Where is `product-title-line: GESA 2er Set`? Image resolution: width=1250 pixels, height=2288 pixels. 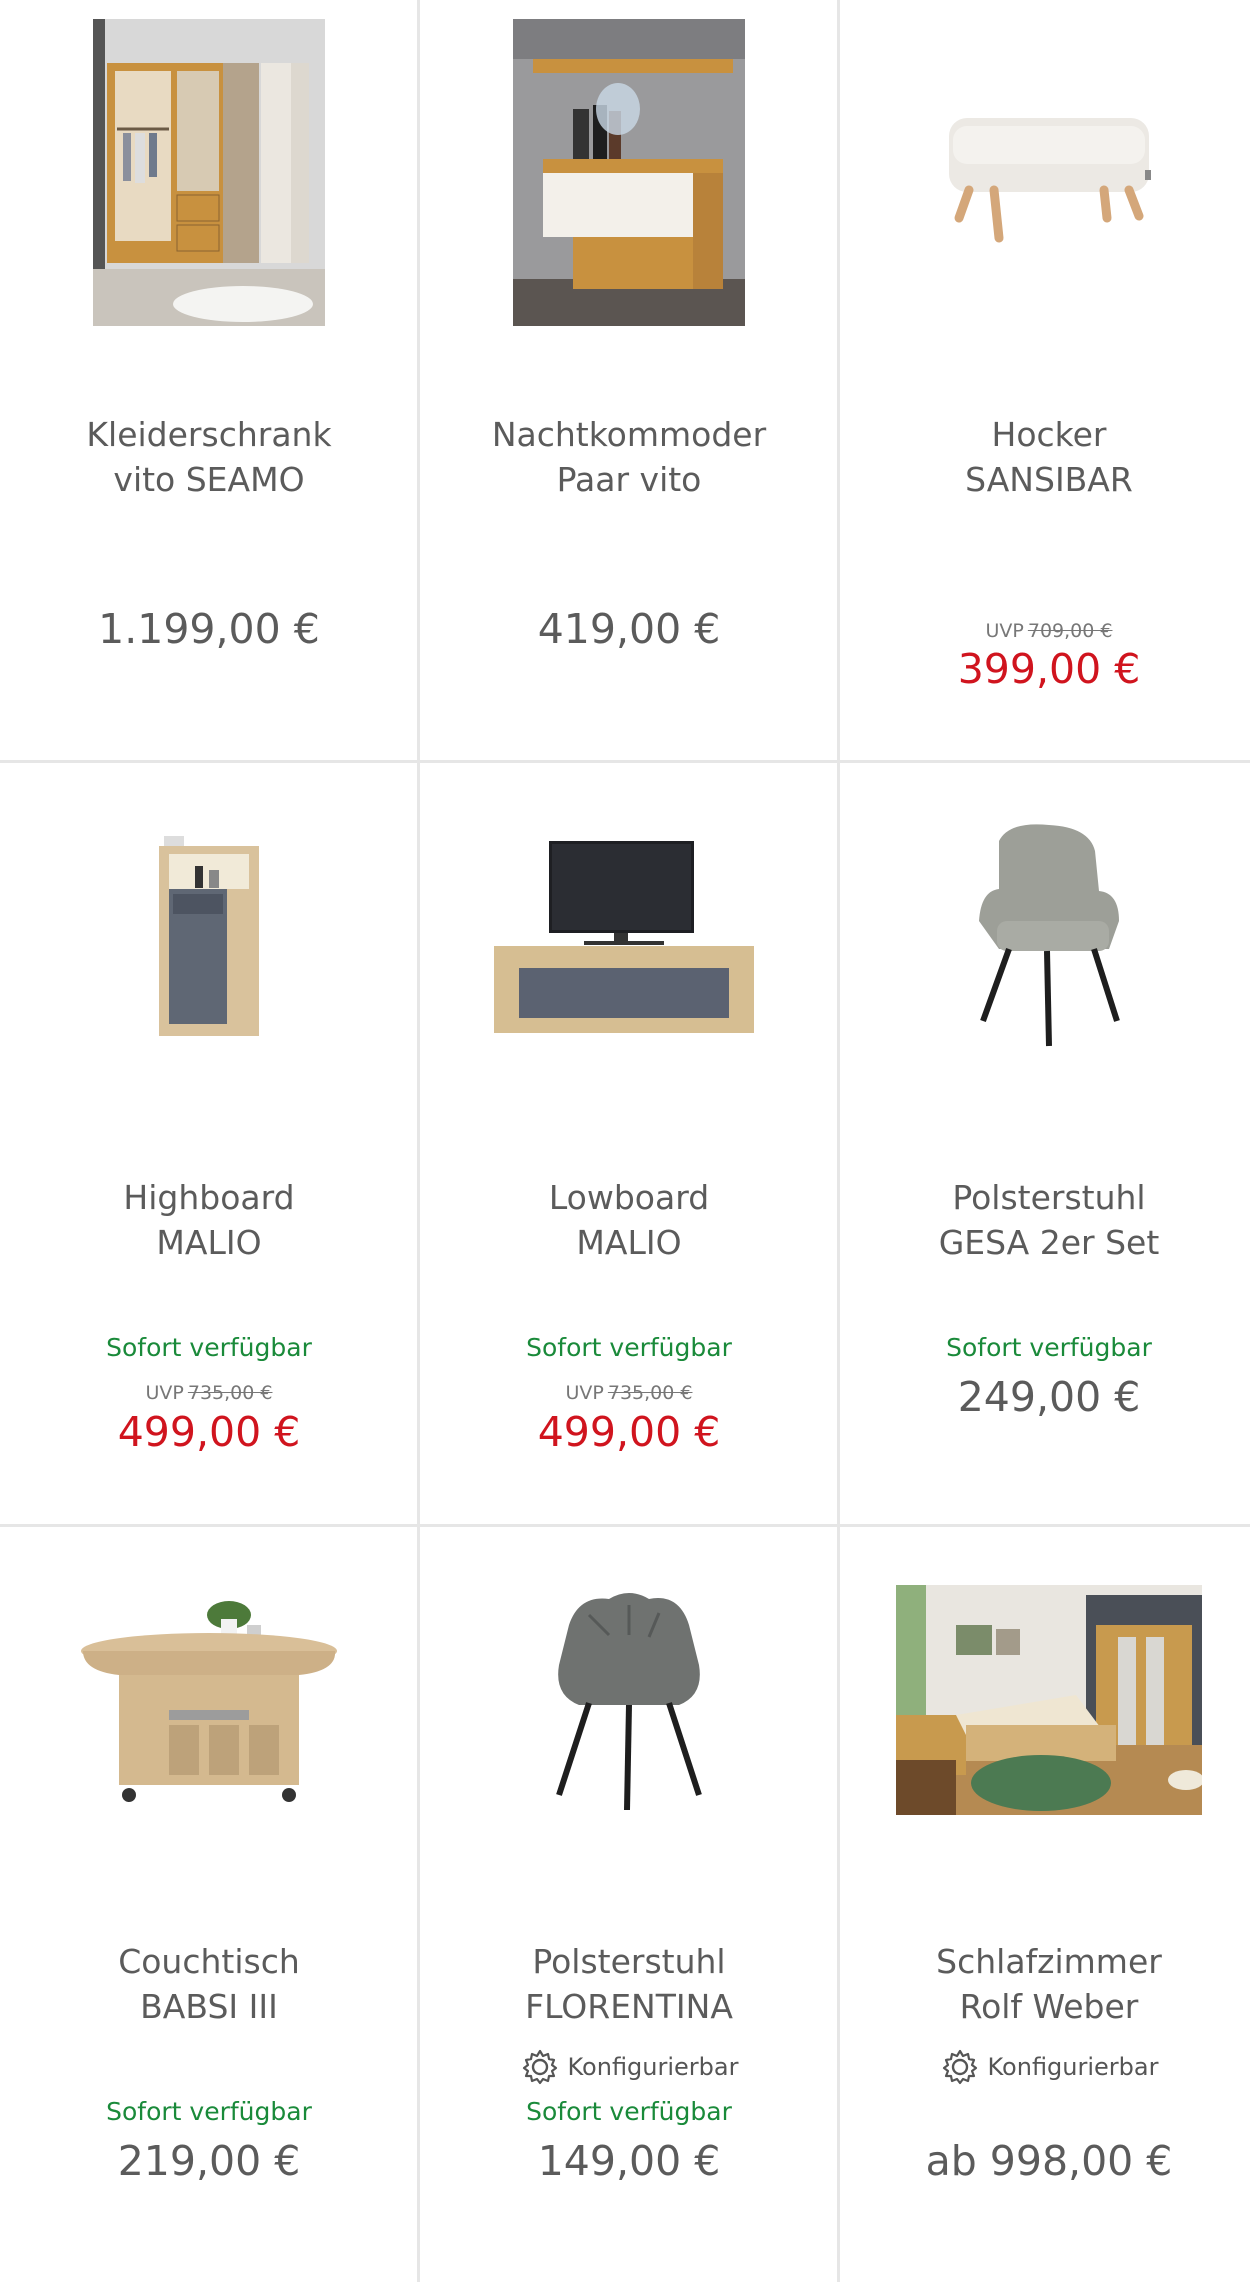
product-title-line: GESA 2er Set is located at coordinates (1049, 1242).